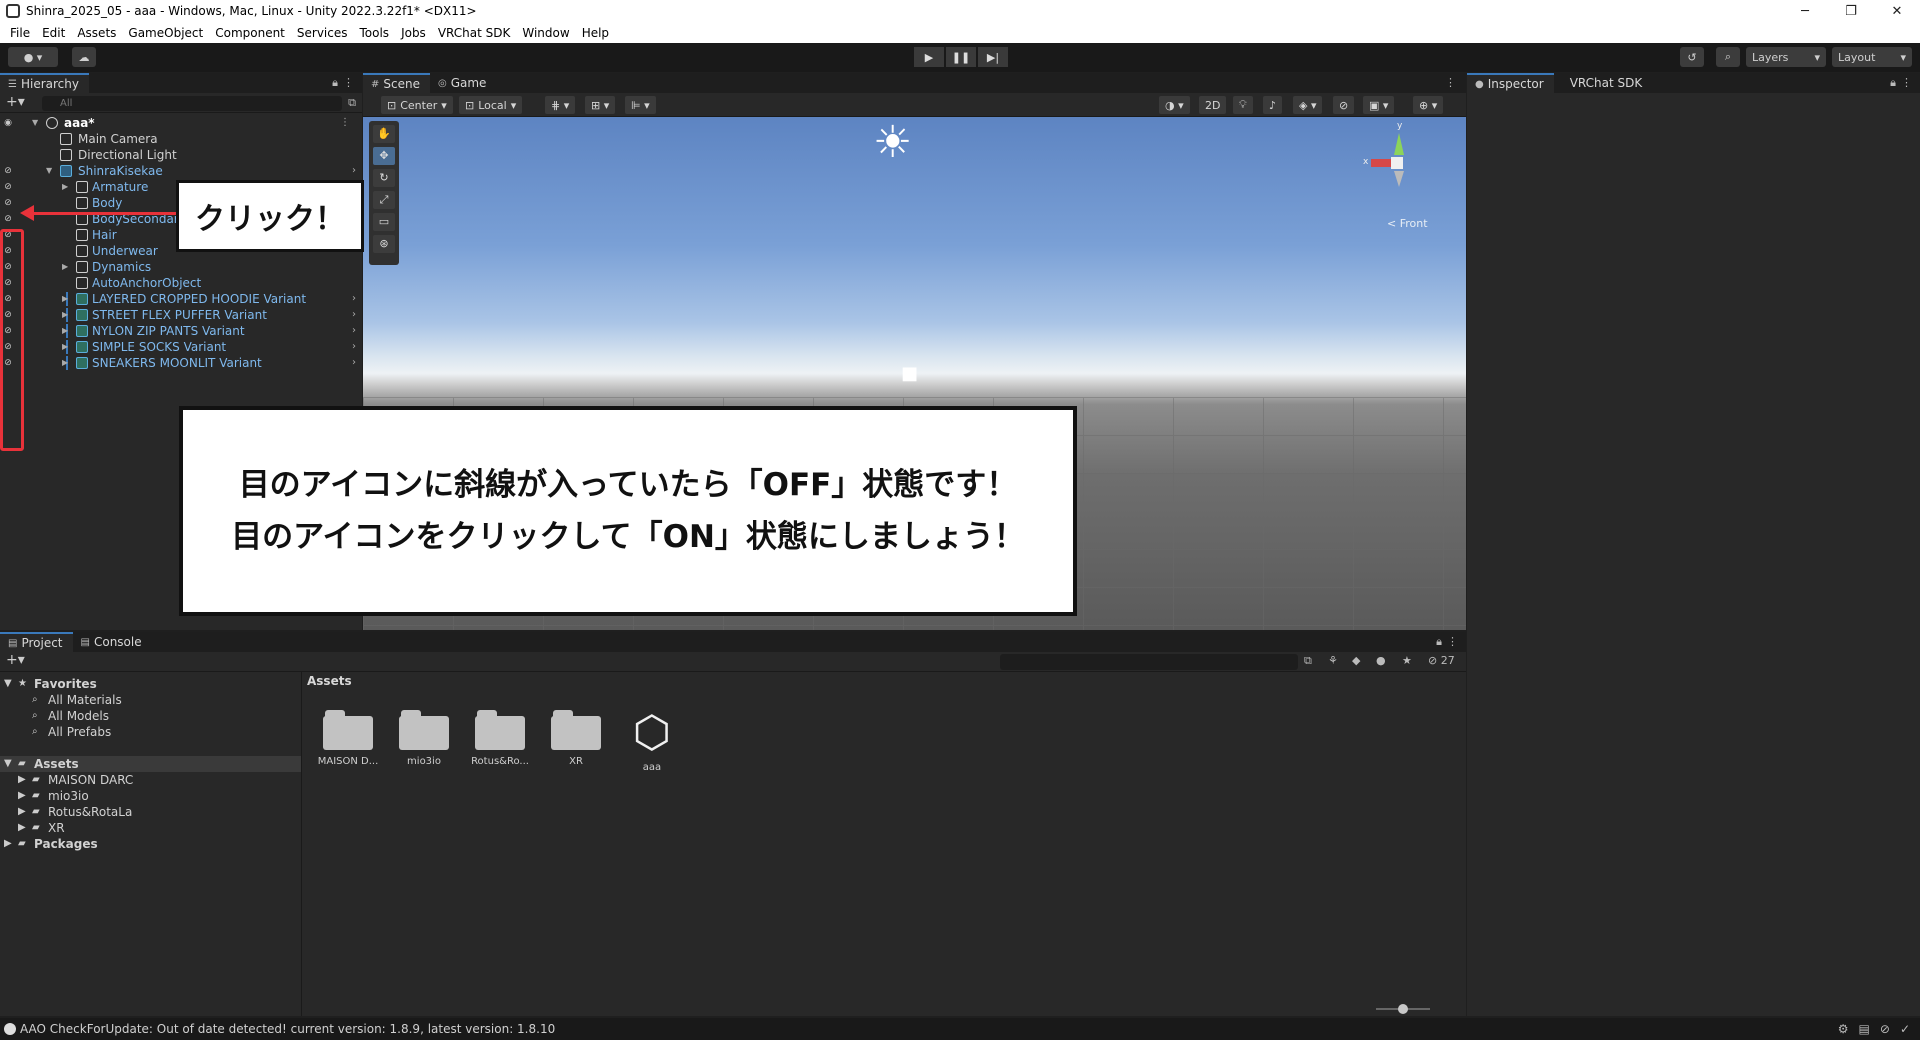 This screenshot has width=1920, height=1040. Describe the element at coordinates (165, 33) in the screenshot. I see `menu-gameobject: GameObject` at that location.